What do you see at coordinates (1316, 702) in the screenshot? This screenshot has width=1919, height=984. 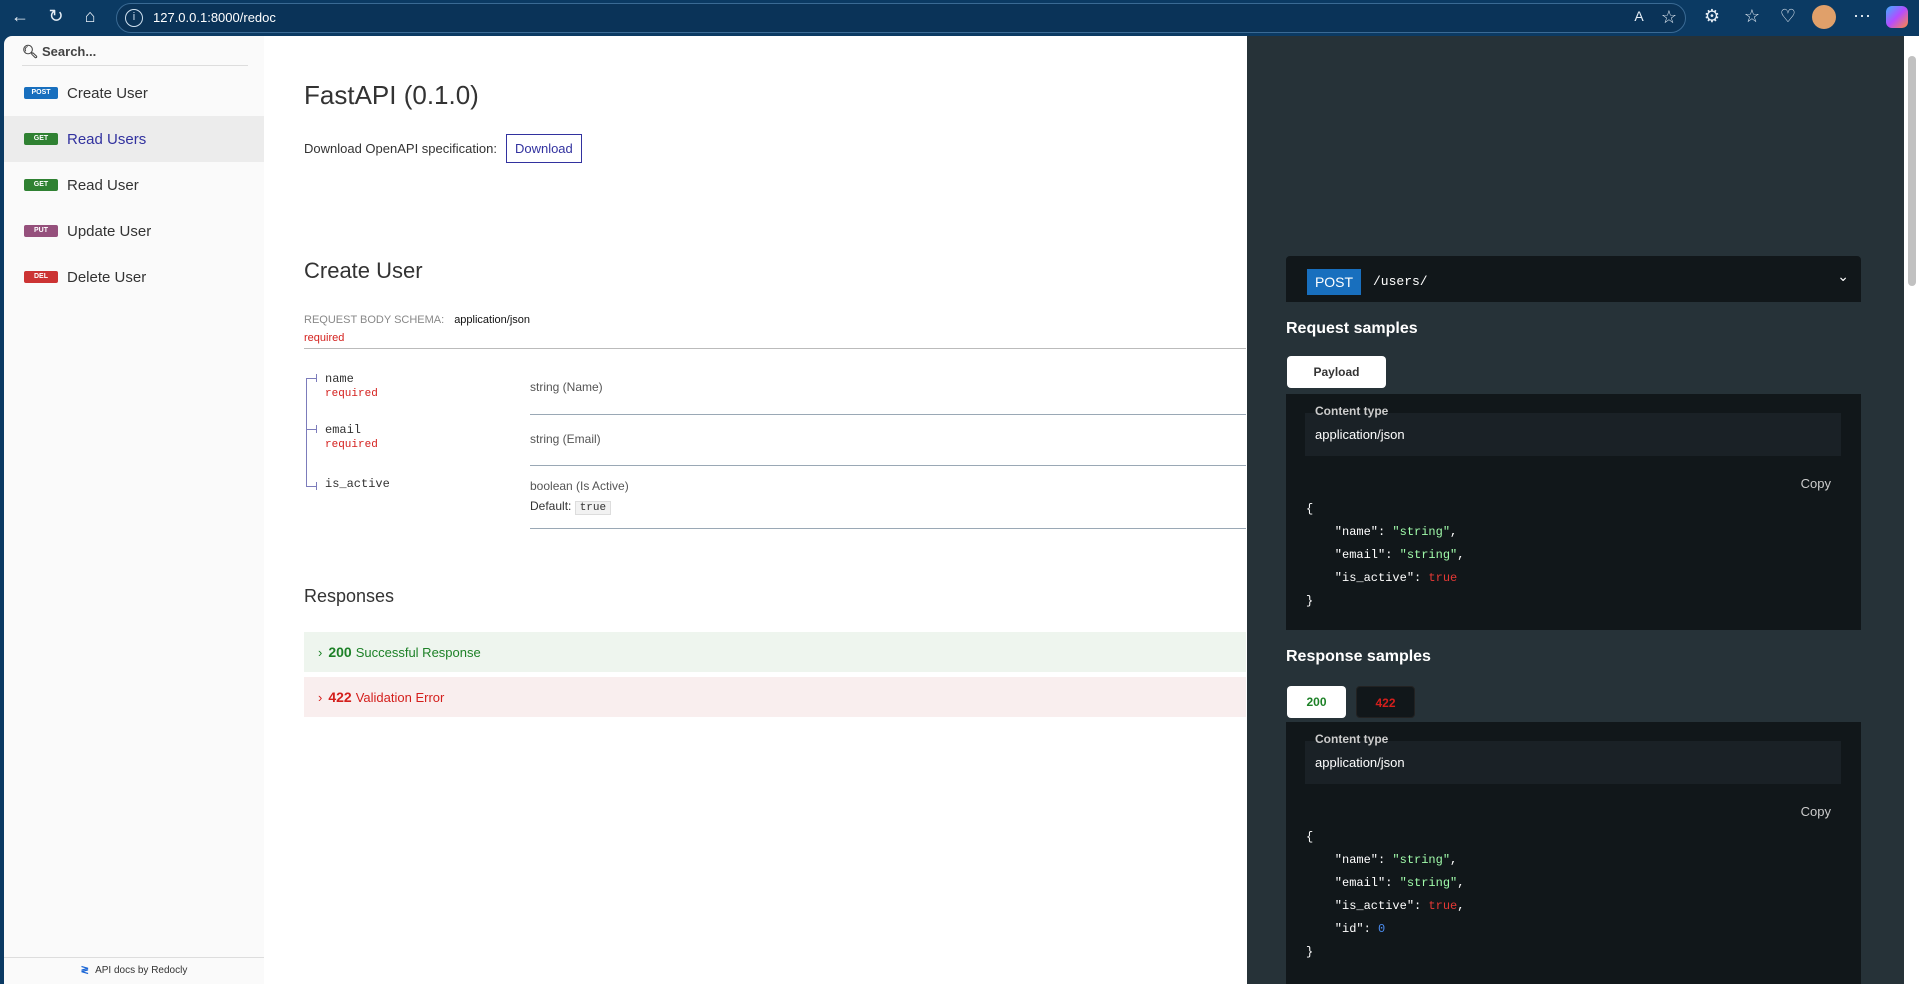 I see `tab-response-200: 200` at bounding box center [1316, 702].